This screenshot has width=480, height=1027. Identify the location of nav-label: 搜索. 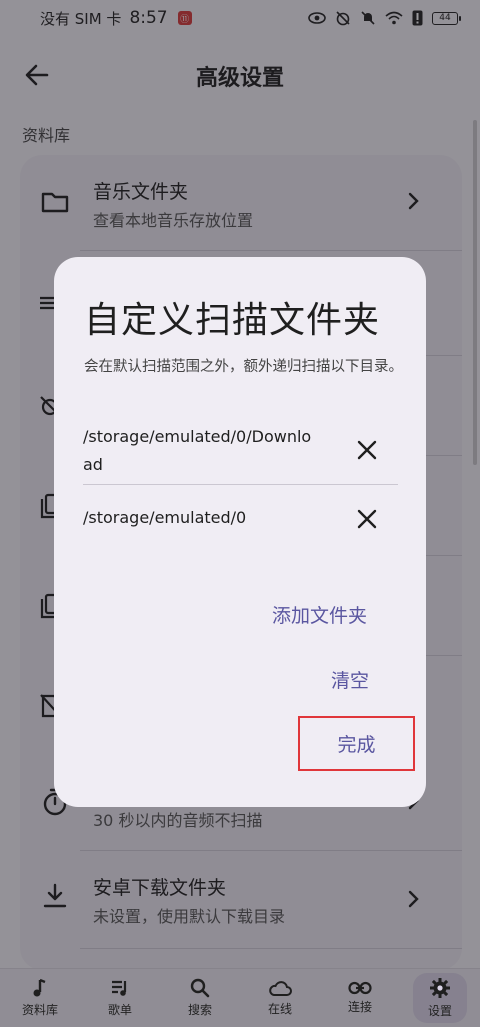
(199, 1010).